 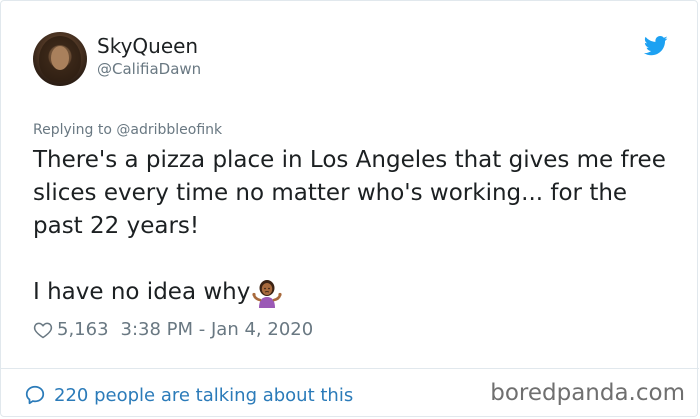 What do you see at coordinates (267, 293) in the screenshot?
I see `woman-shrugging-emoji-icon` at bounding box center [267, 293].